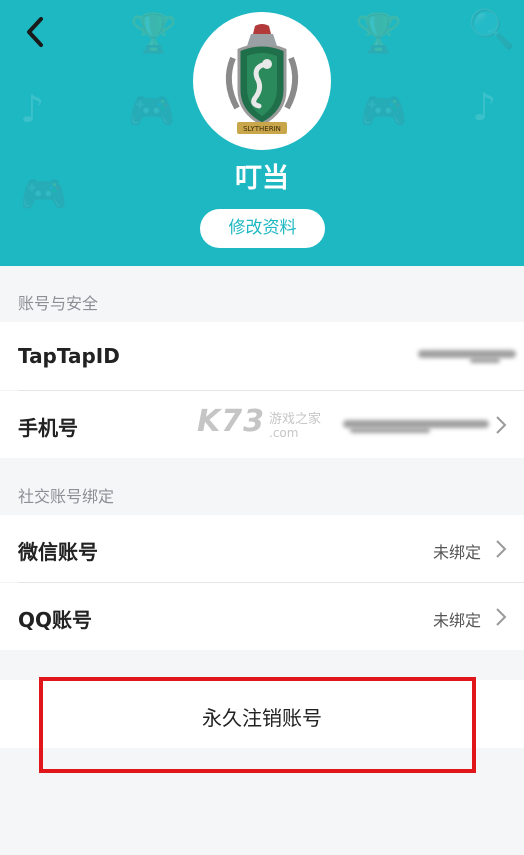 This screenshot has height=855, width=524. Describe the element at coordinates (262, 228) in the screenshot. I see `edit-profile-button: 修改资料` at that location.